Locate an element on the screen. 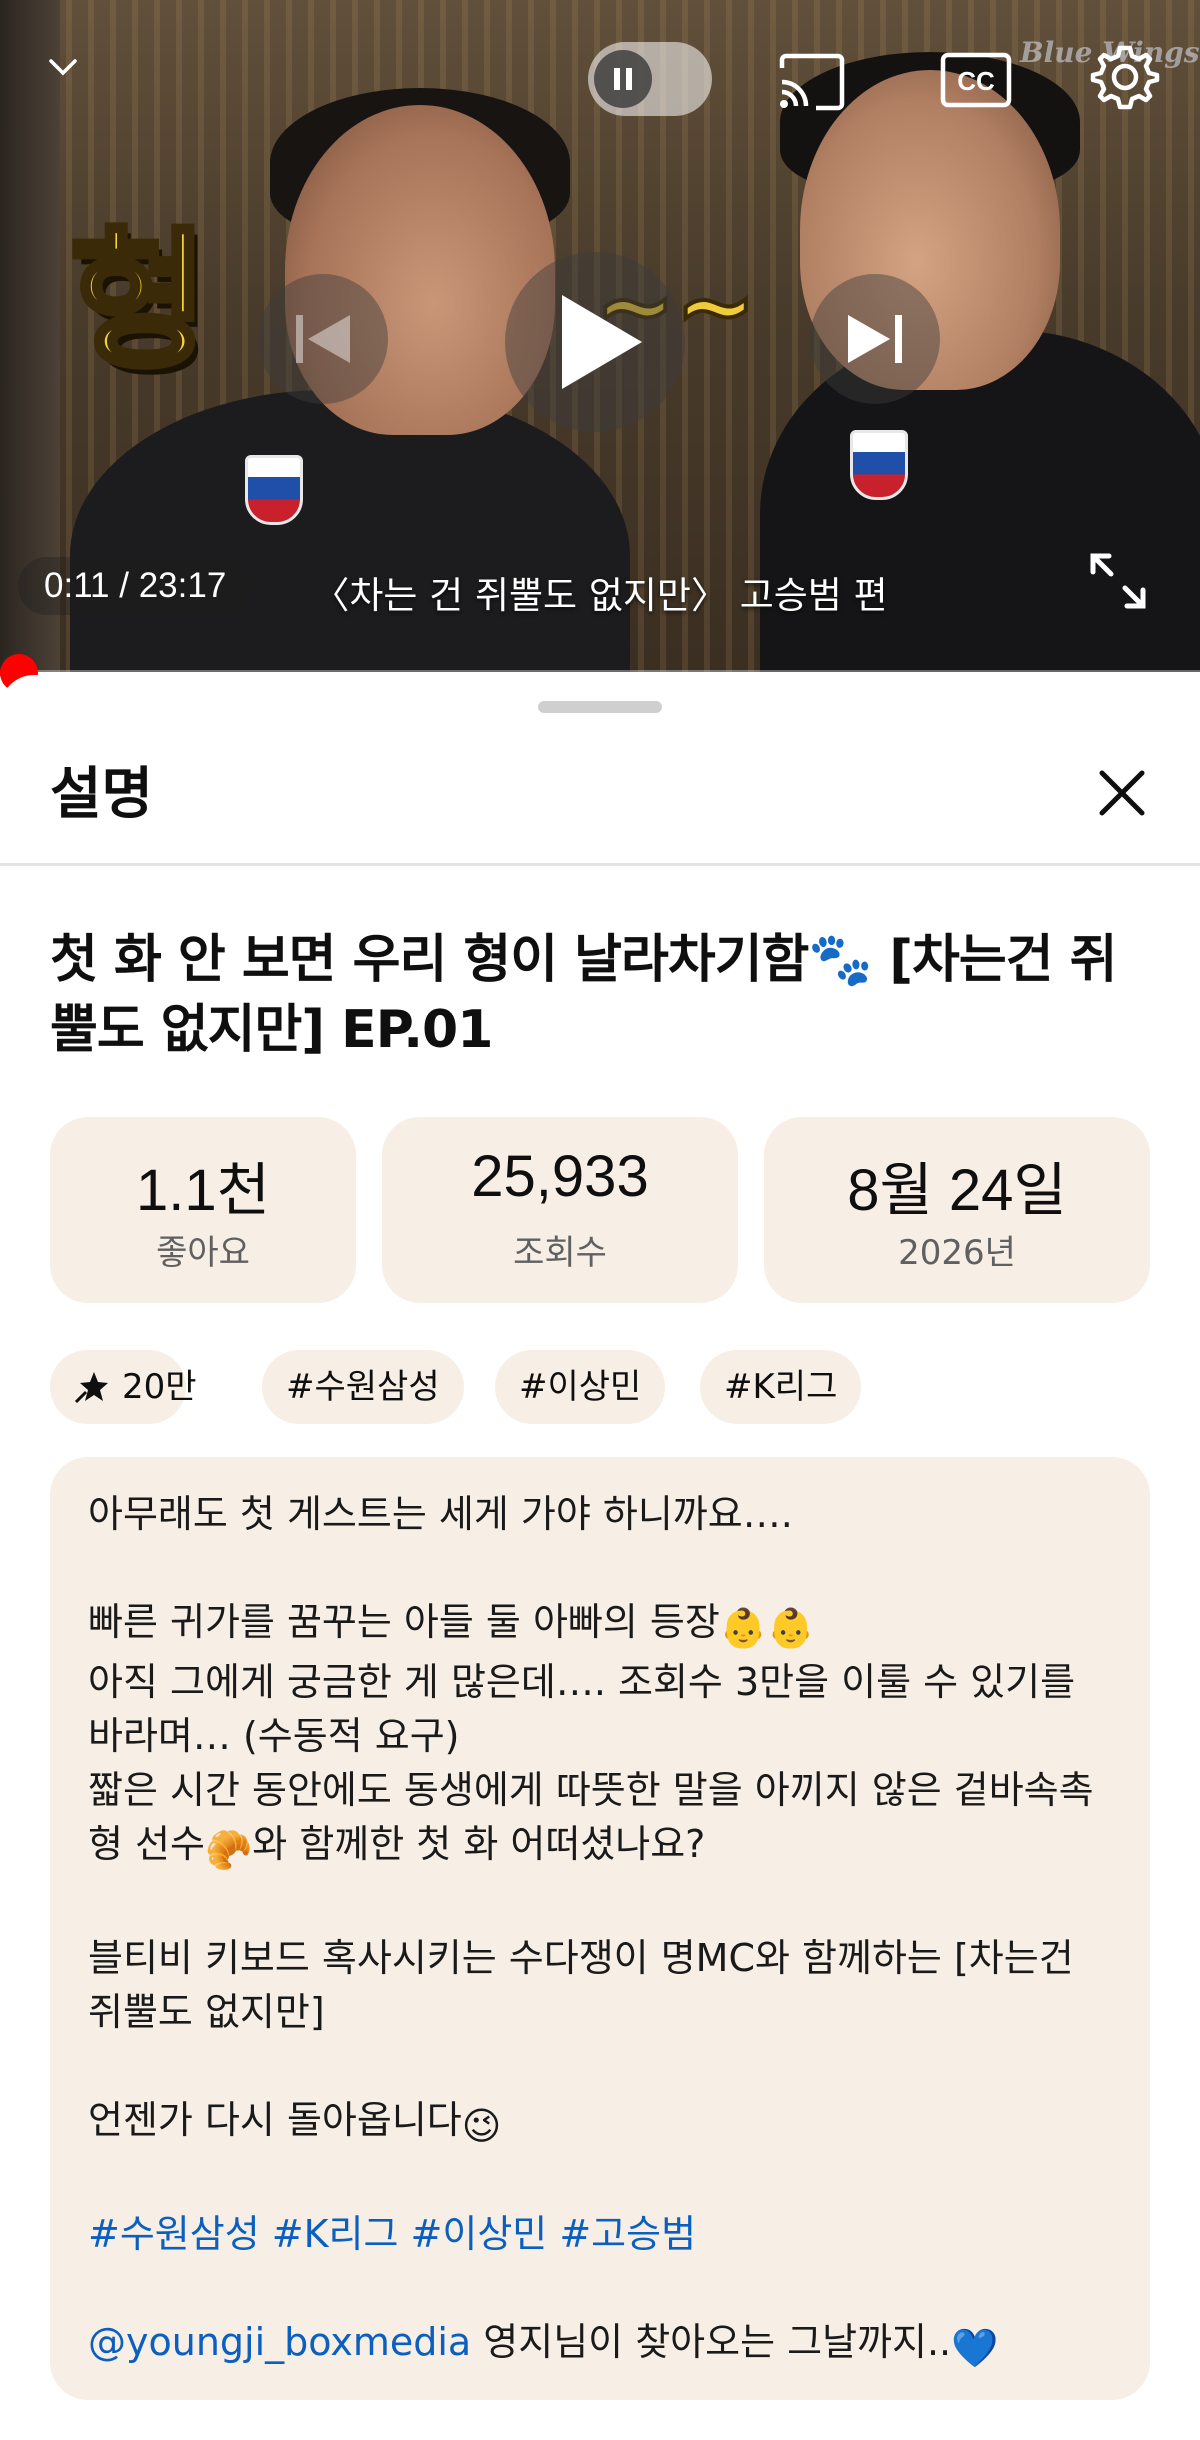  person-left-shirt is located at coordinates (350, 531).